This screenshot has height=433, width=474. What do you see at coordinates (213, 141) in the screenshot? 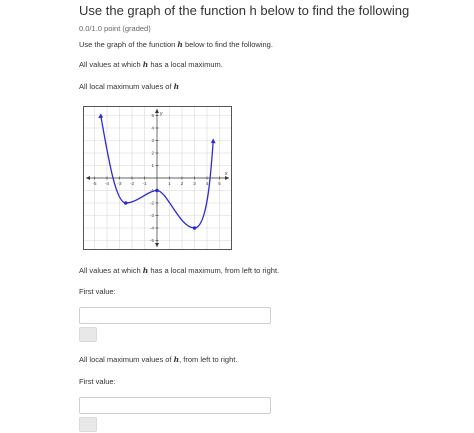
I see `curve-arrow-right` at bounding box center [213, 141].